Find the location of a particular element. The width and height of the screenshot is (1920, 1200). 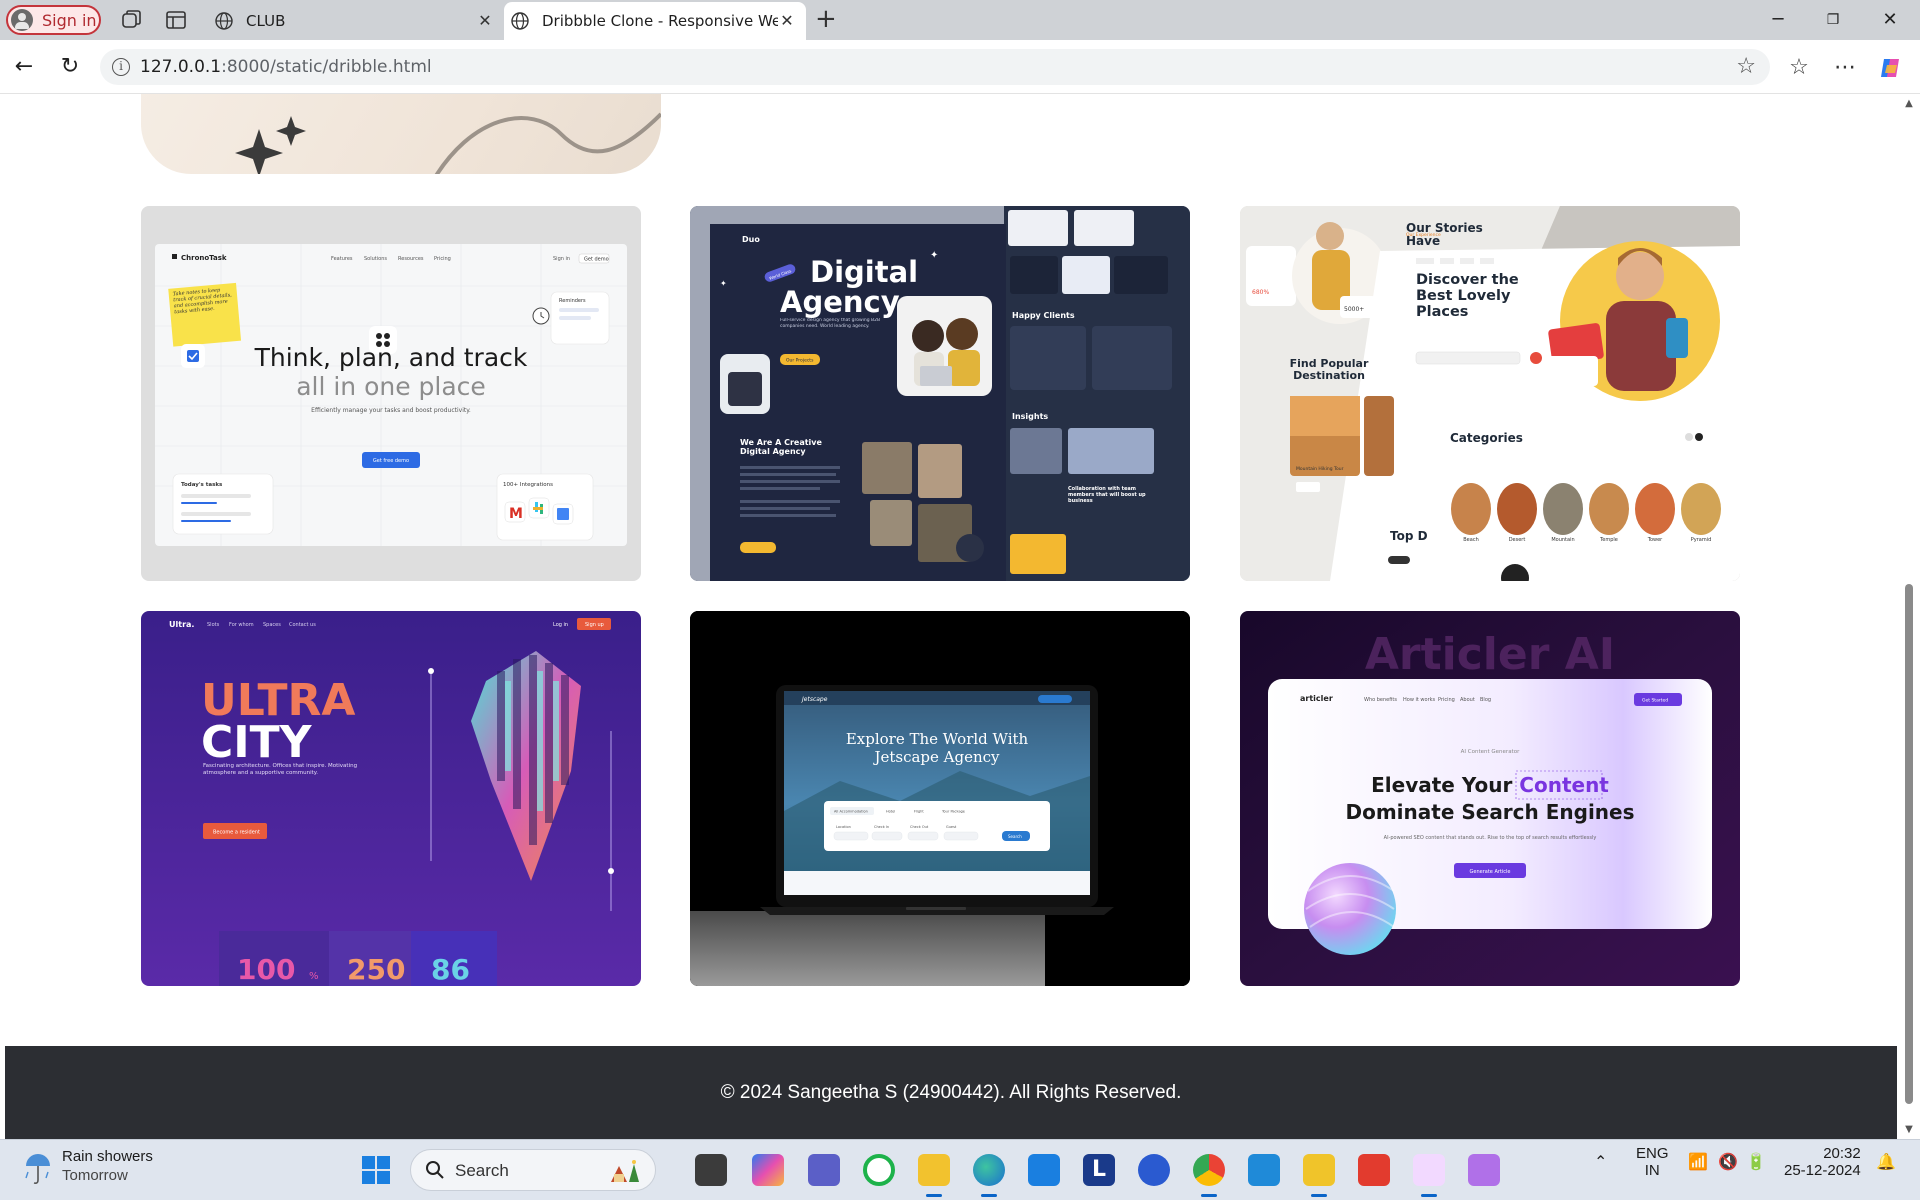

vertical-tabs-icon is located at coordinates (176, 20).